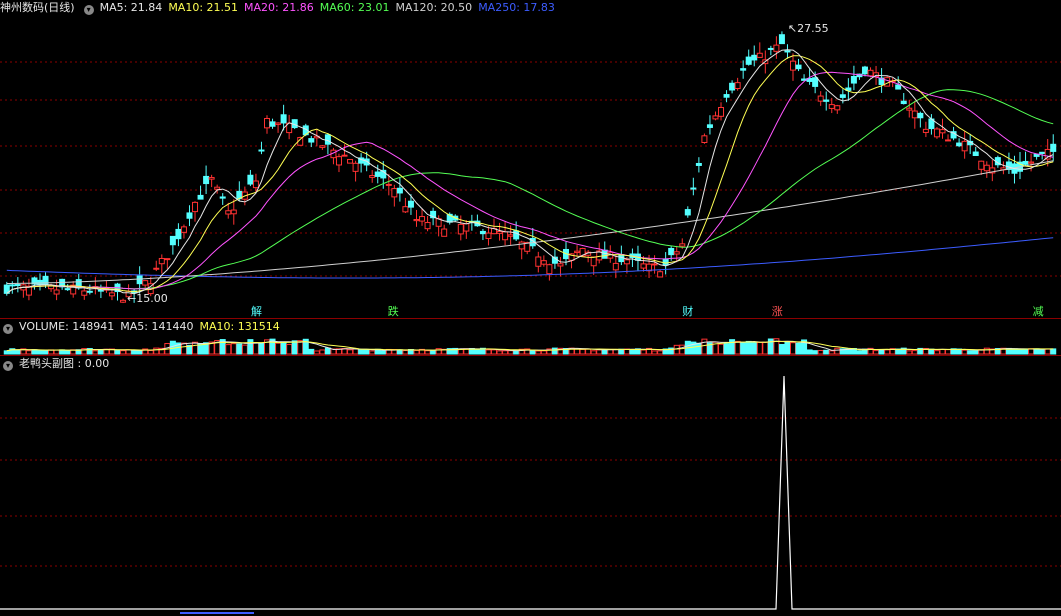  Describe the element at coordinates (147, 298) in the screenshot. I see `low-price-label: ←15.00` at that location.